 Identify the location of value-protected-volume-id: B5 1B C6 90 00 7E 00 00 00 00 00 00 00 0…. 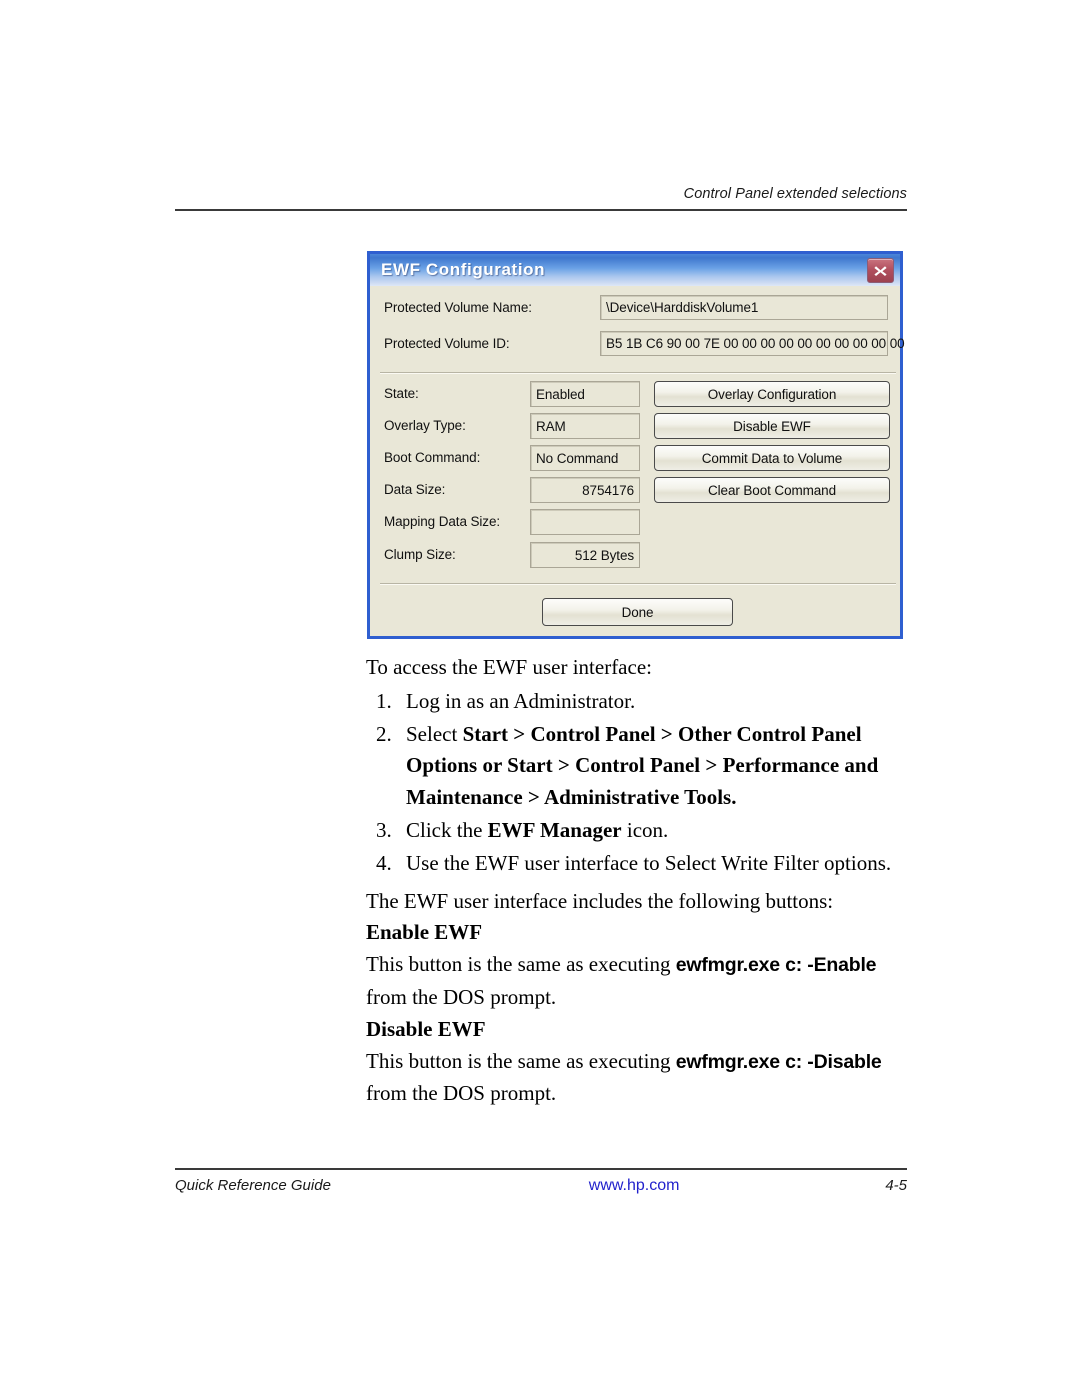
(752, 343).